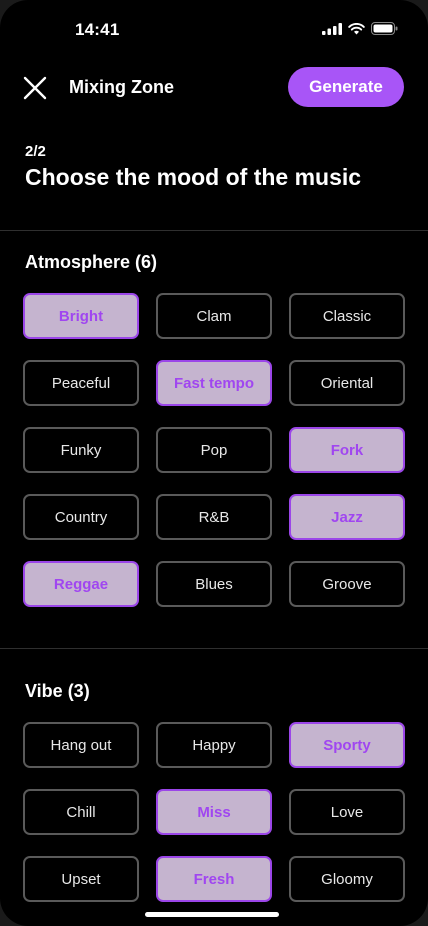  Describe the element at coordinates (214, 316) in the screenshot. I see `mood-chip: Clam` at that location.